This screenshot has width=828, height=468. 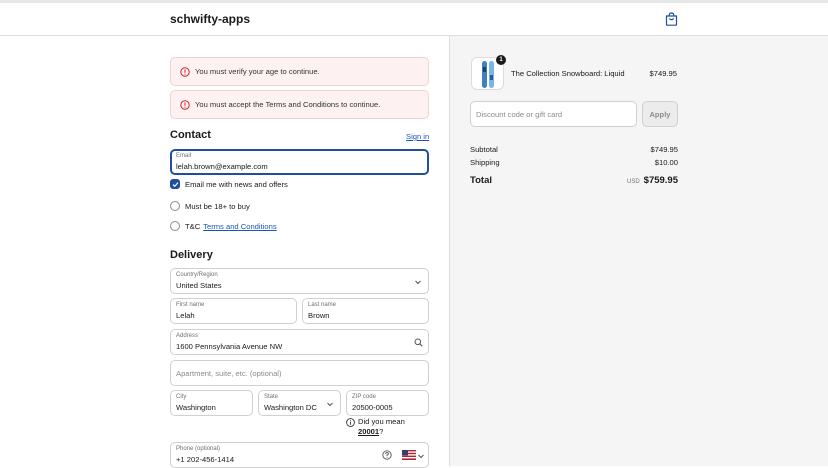 I want to click on discount-code-input: Discount code or gift card, so click(x=553, y=114).